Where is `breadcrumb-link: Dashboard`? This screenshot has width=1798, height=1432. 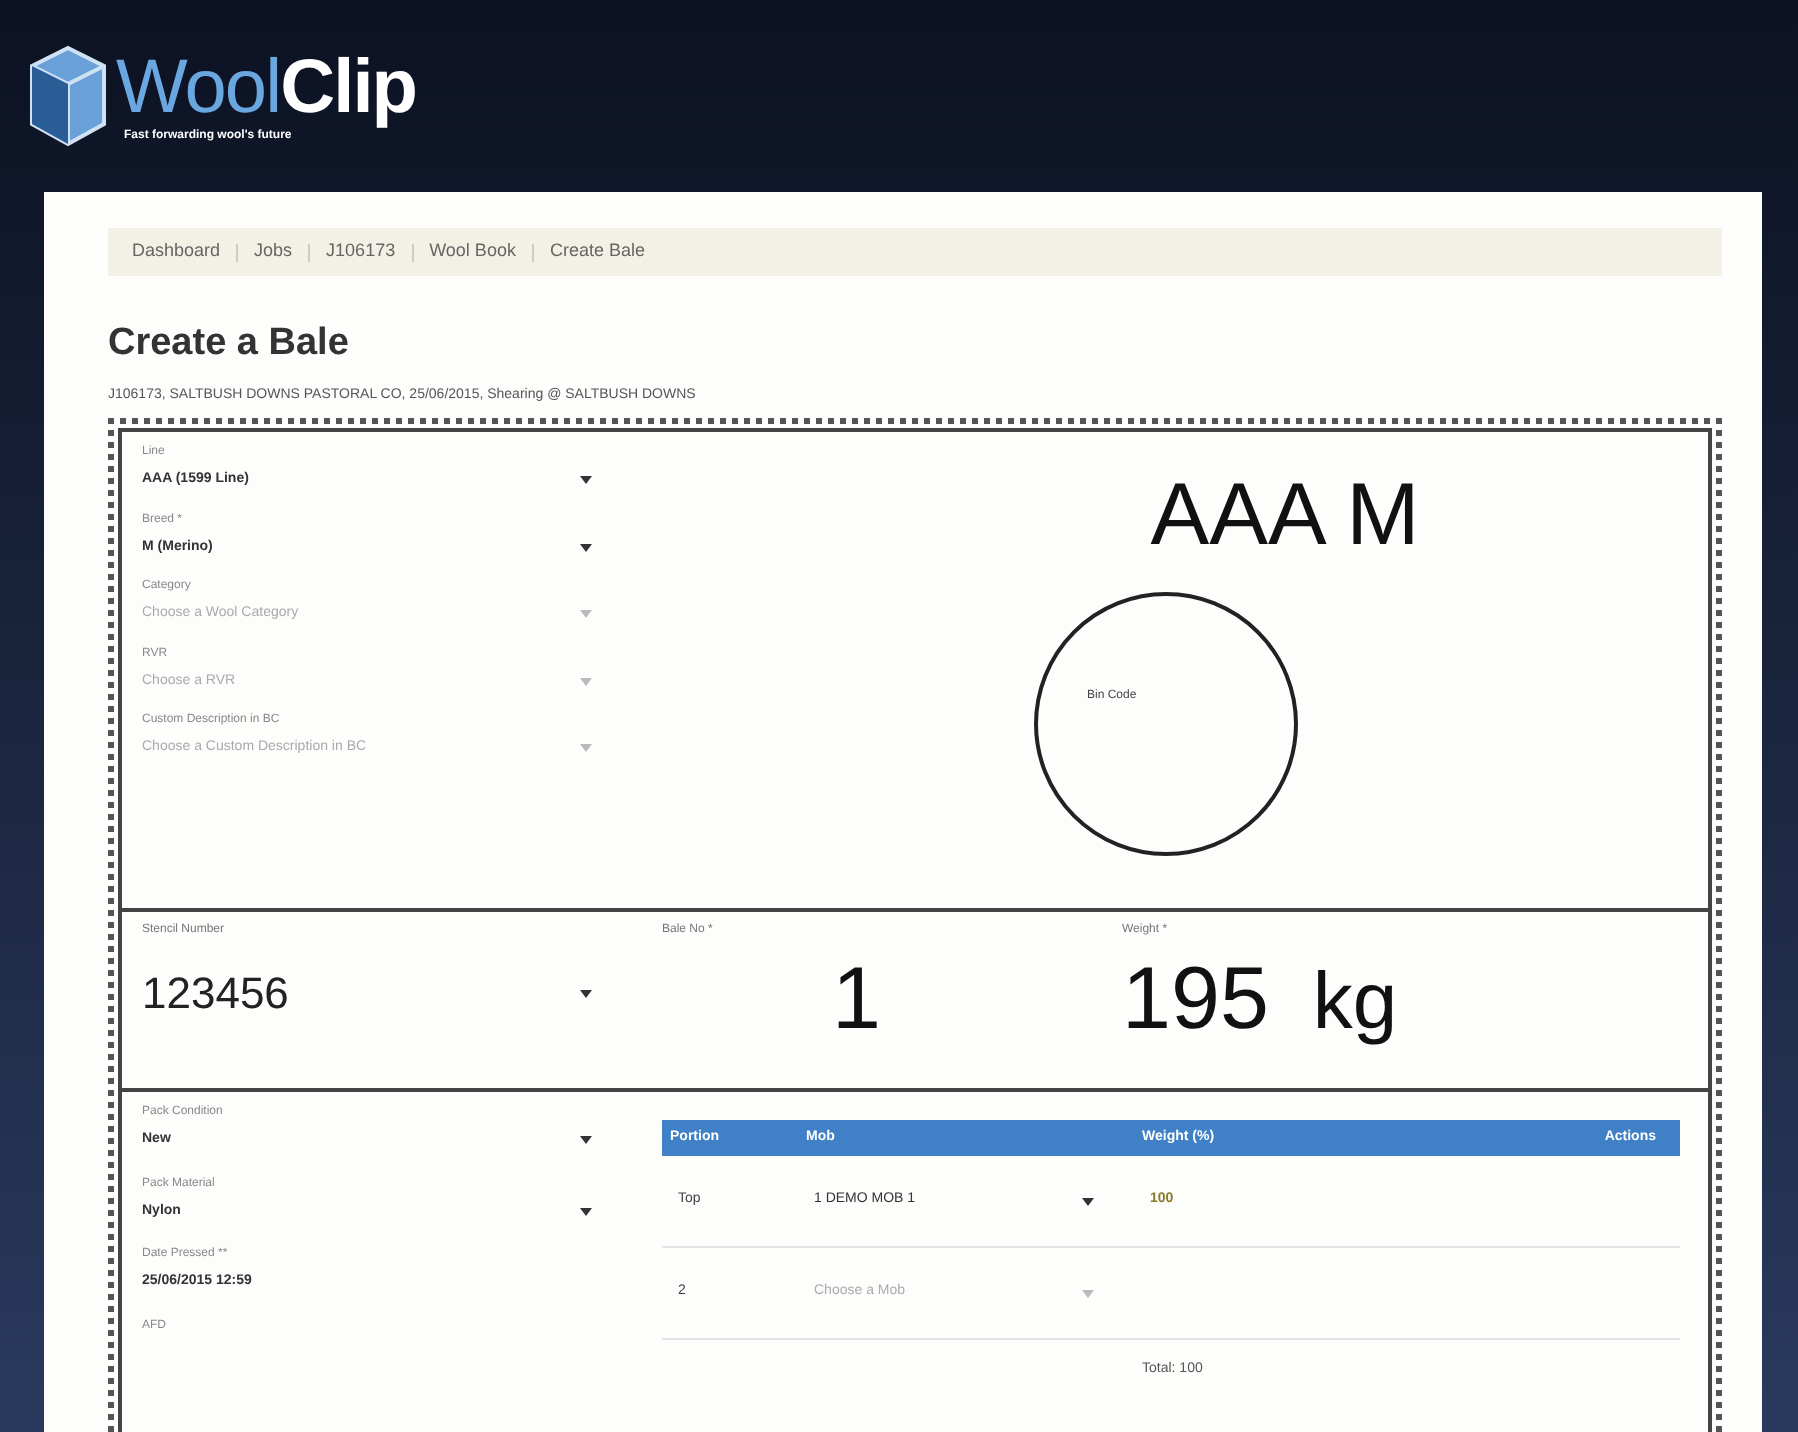 breadcrumb-link: Dashboard is located at coordinates (176, 252).